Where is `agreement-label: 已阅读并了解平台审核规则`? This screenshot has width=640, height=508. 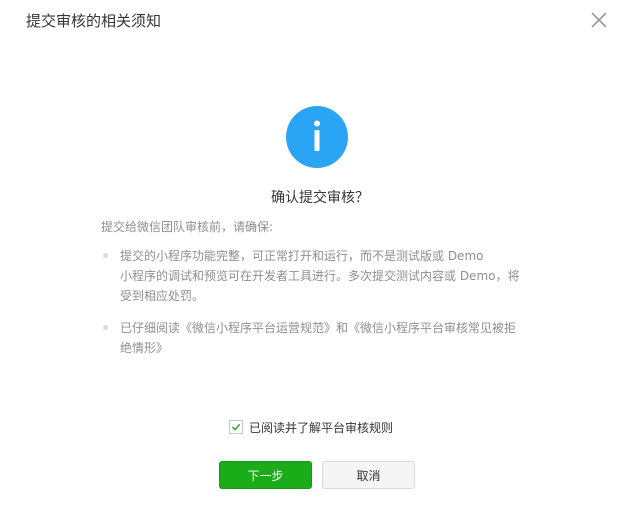
agreement-label: 已阅读并了解平台审核规则 is located at coordinates (321, 427).